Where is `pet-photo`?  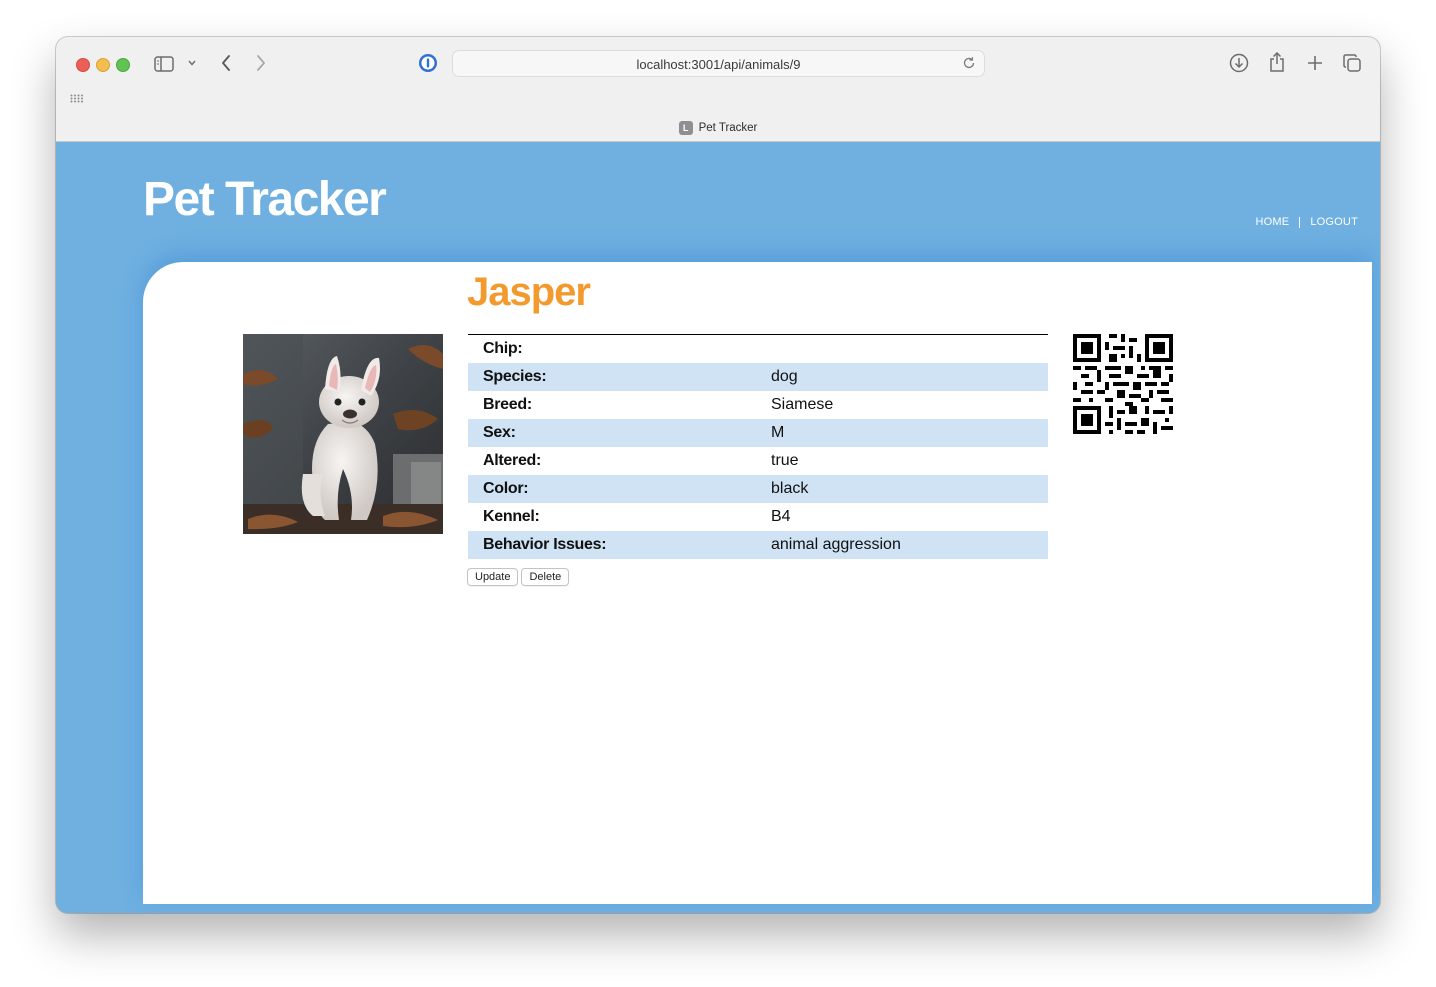 pet-photo is located at coordinates (343, 434).